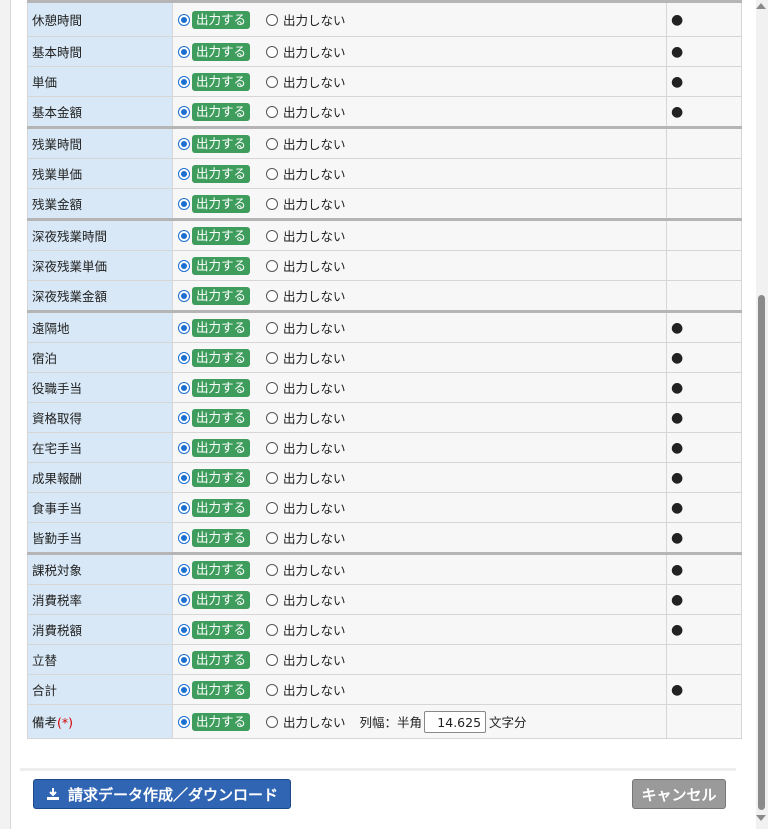 The height and width of the screenshot is (829, 770). Describe the element at coordinates (761, 6) in the screenshot. I see `scroll-up-icon` at that location.